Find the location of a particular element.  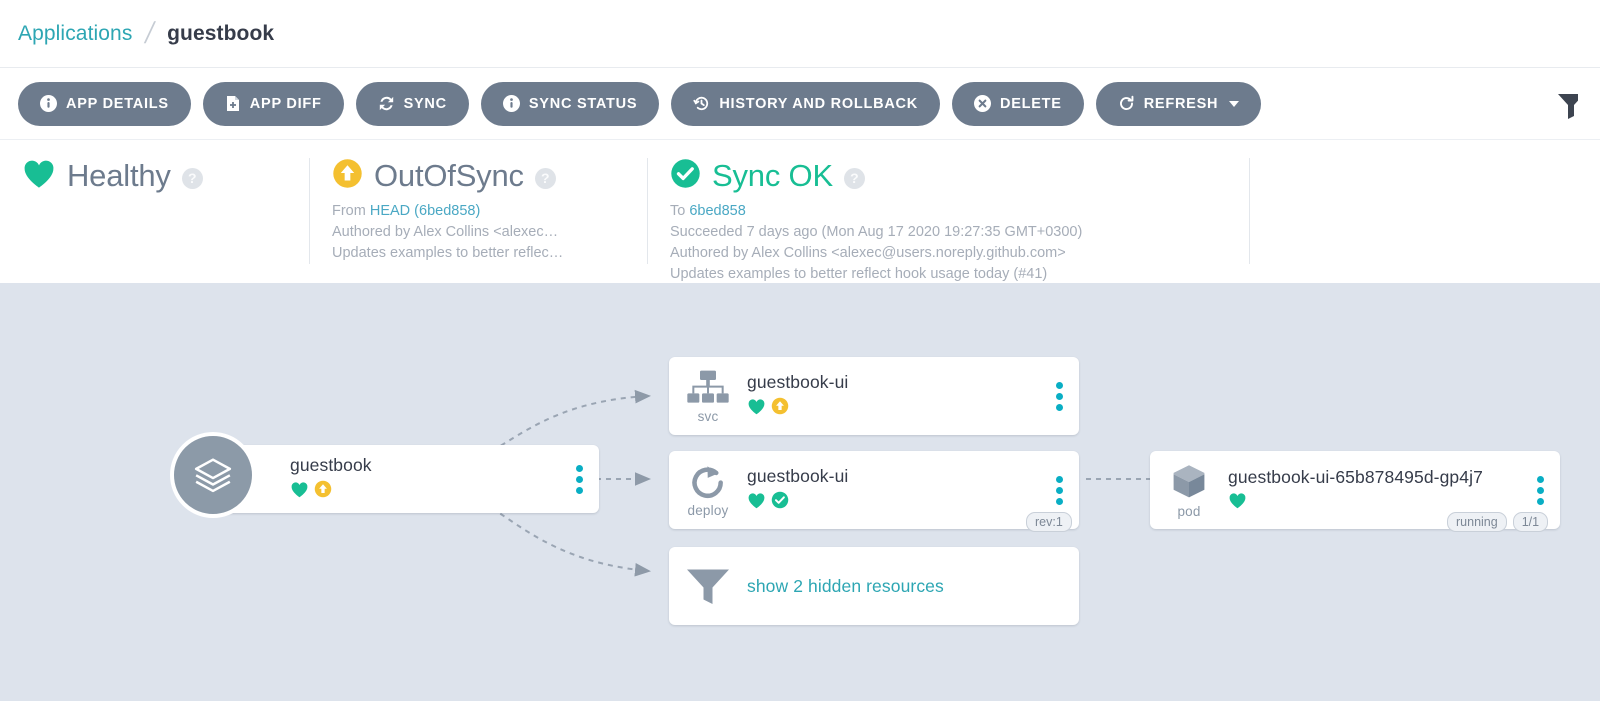

sync-status-button: SYNC STATUS is located at coordinates (570, 103).